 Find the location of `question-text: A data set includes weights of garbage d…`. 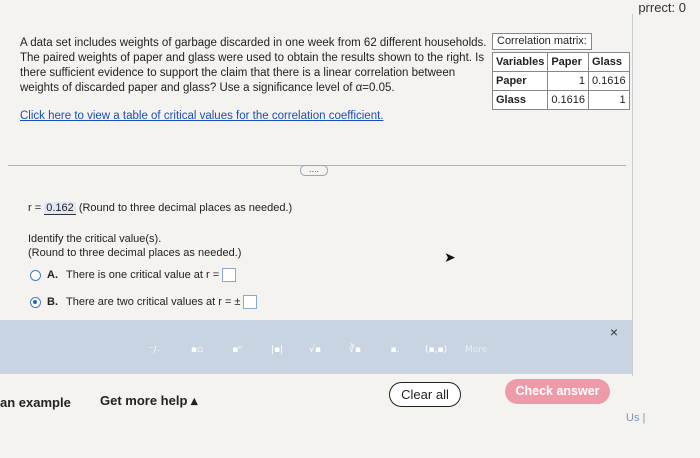

question-text: A data set includes weights of garbage d… is located at coordinates (253, 65).